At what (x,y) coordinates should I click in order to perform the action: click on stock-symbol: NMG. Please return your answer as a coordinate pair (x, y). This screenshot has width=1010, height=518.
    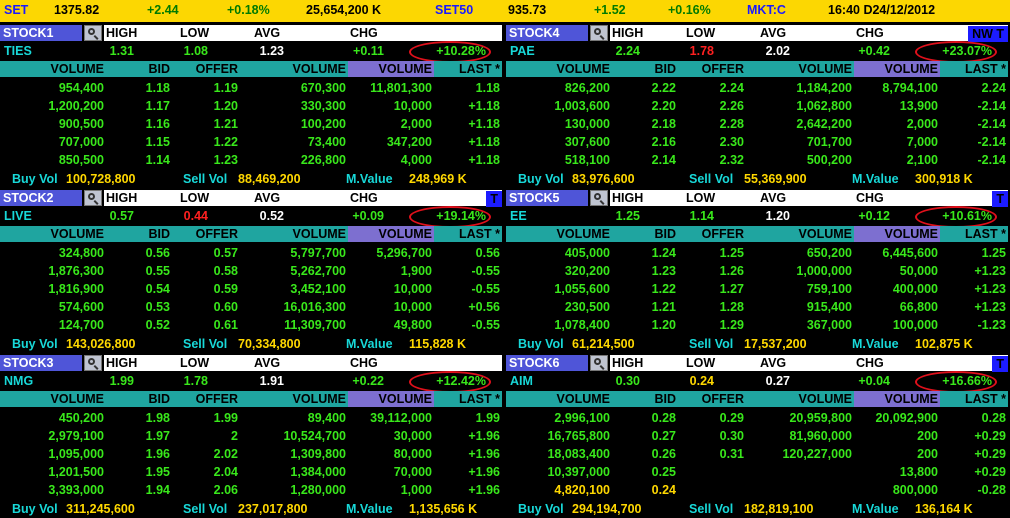
    Looking at the image, I should click on (18, 381).